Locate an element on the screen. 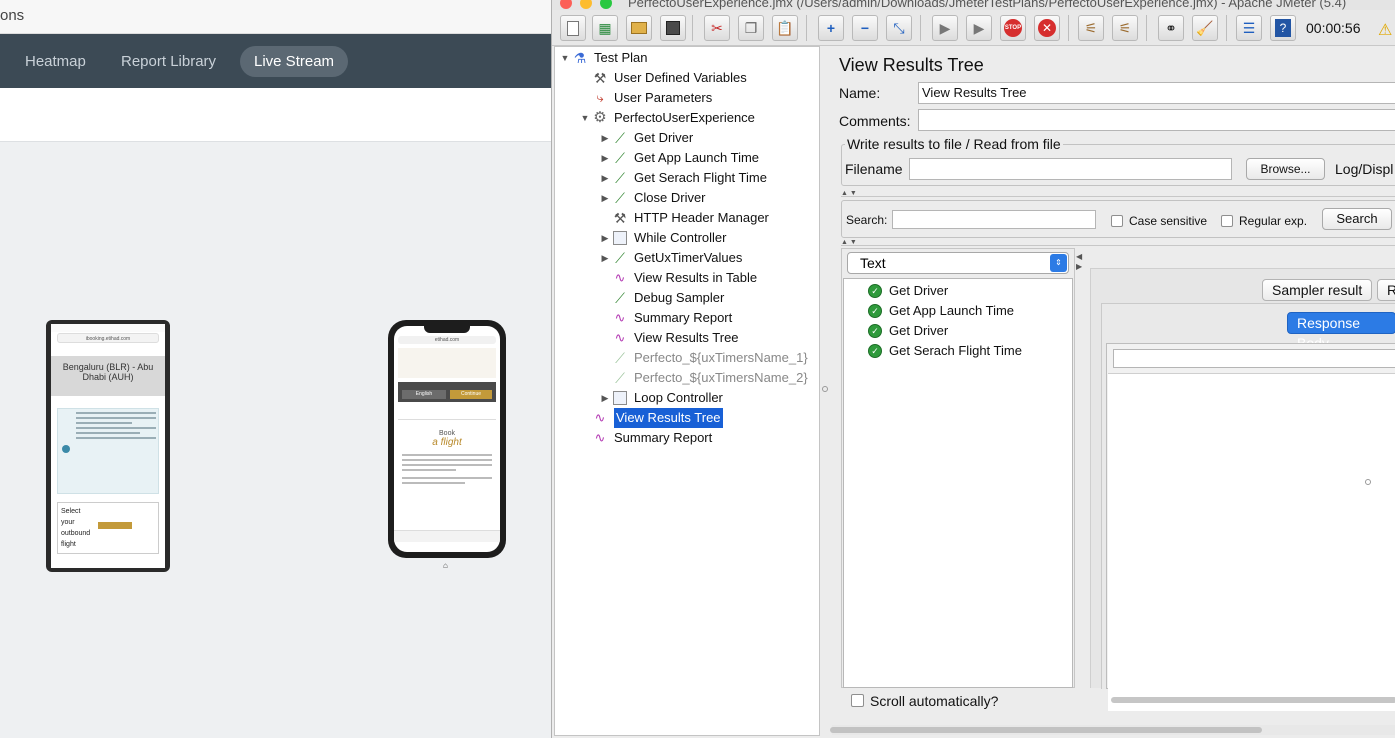 The height and width of the screenshot is (738, 1395). home-icon: ⌂ is located at coordinates (445, 565).